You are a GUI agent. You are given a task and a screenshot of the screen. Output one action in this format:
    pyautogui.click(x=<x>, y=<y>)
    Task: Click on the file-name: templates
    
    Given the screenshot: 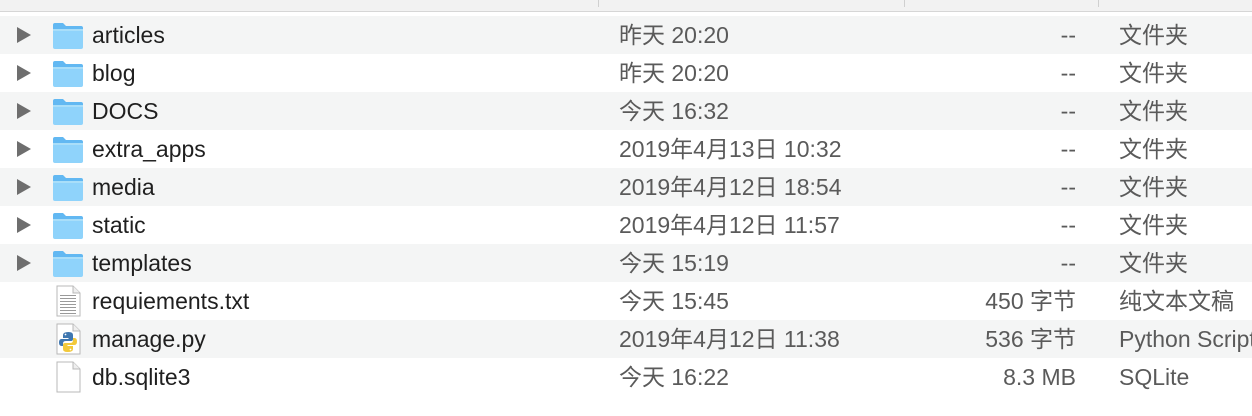 What is the action you would take?
    pyautogui.click(x=142, y=263)
    